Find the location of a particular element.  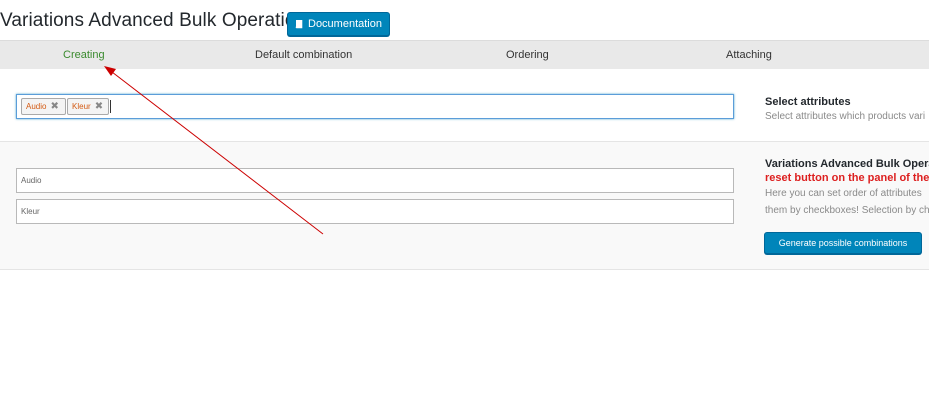

order-field-audio: Audio is located at coordinates (375, 180).